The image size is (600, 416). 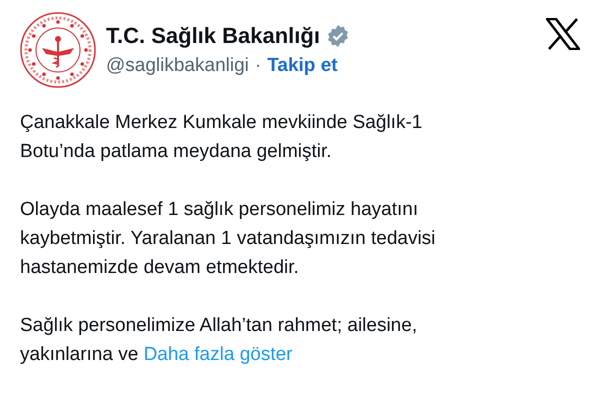 What do you see at coordinates (177, 66) in the screenshot?
I see `account-handle: @saglikbakanligi` at bounding box center [177, 66].